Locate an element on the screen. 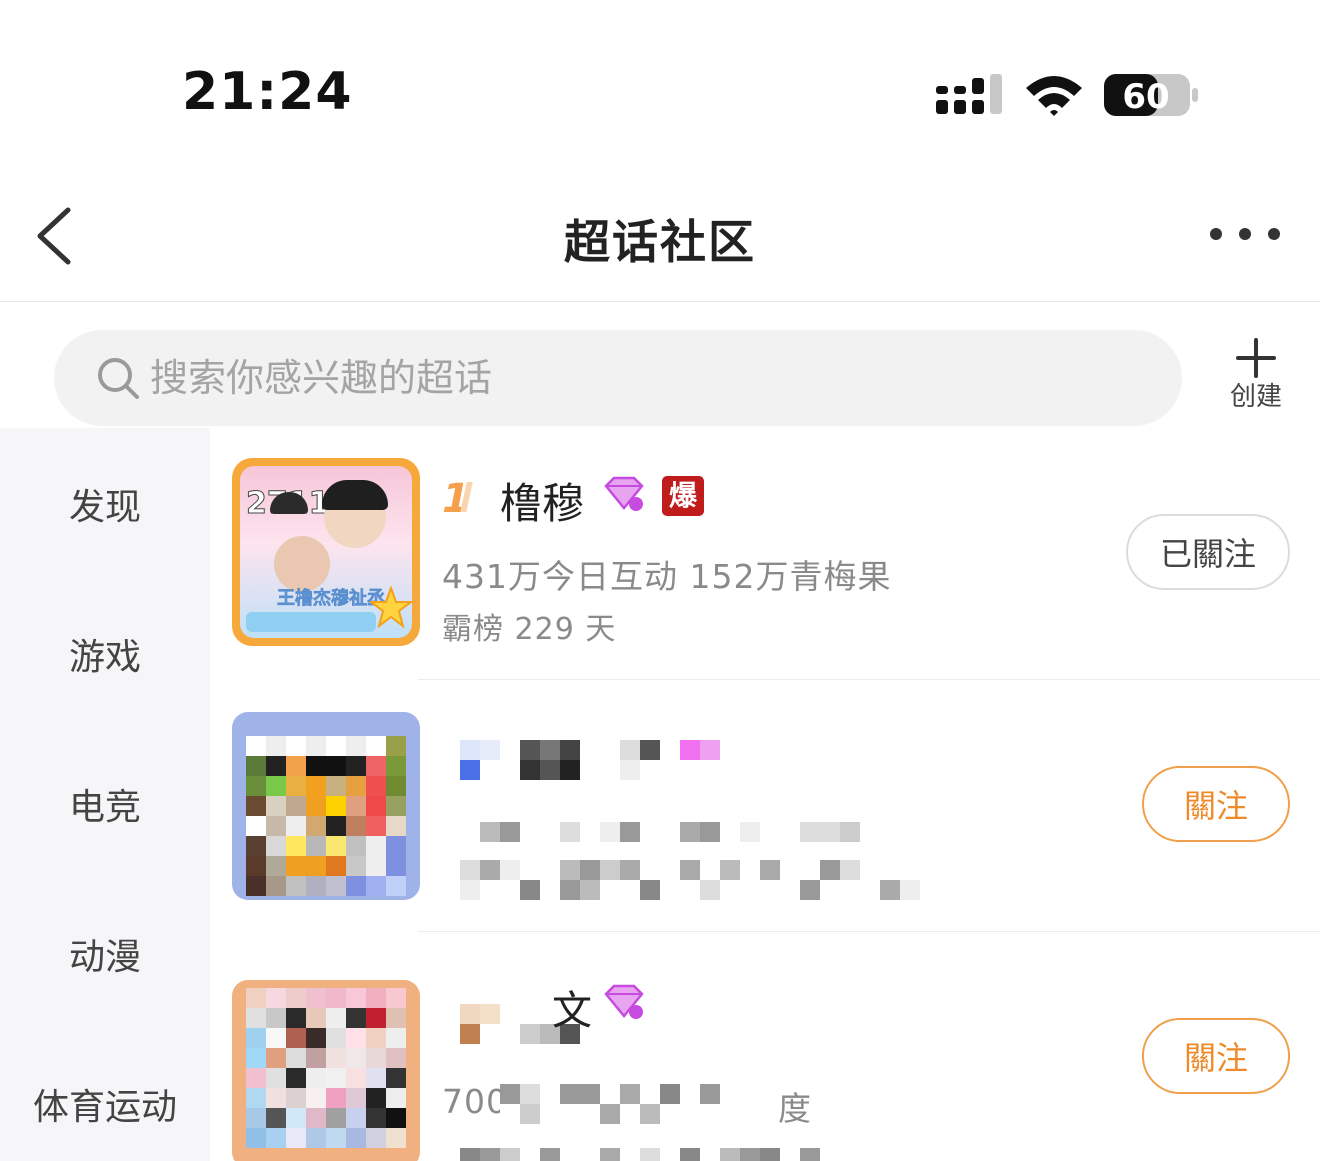  more-options-icon is located at coordinates (1245, 234).